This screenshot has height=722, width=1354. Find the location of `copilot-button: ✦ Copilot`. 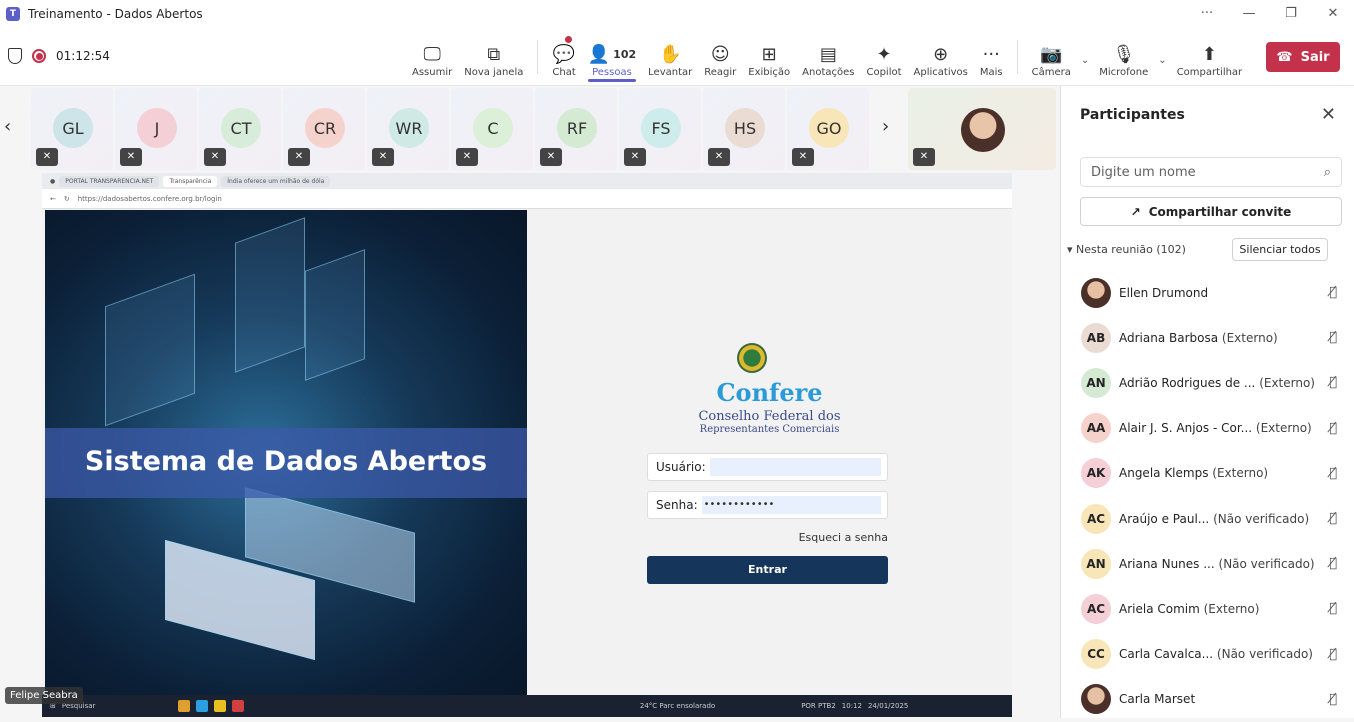

copilot-button: ✦ Copilot is located at coordinates (883, 56).